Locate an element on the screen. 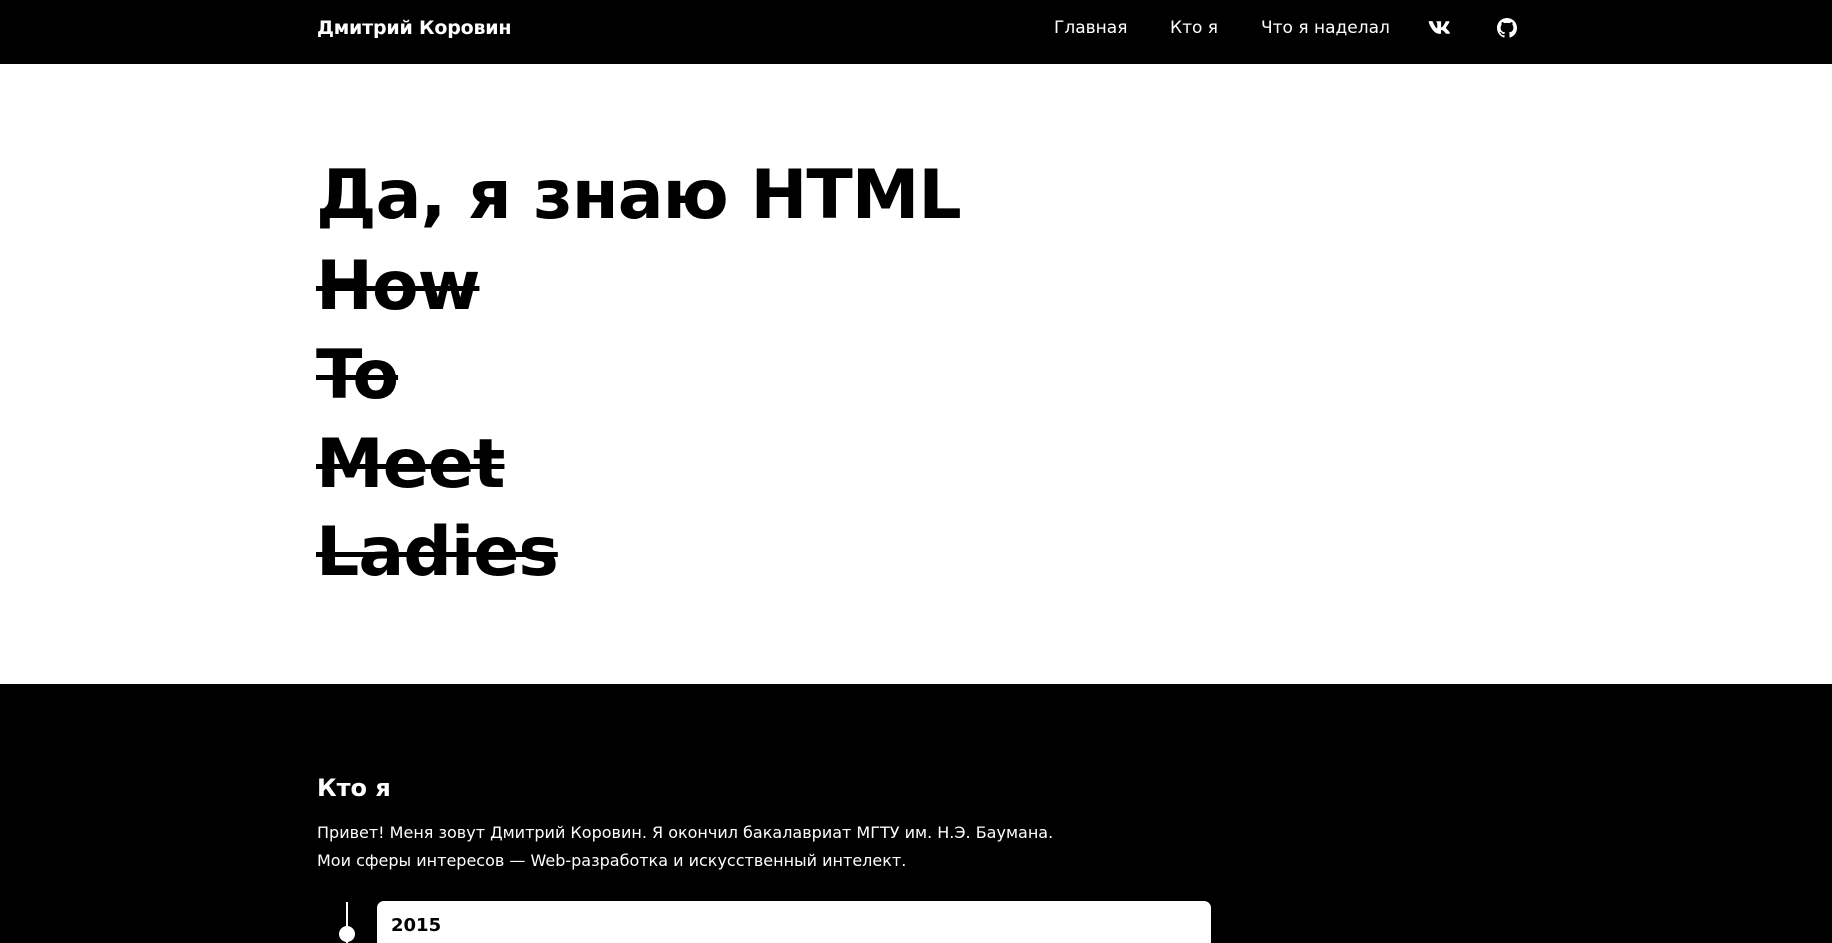 The image size is (1832, 943). struck-word-how: How is located at coordinates (398, 286).